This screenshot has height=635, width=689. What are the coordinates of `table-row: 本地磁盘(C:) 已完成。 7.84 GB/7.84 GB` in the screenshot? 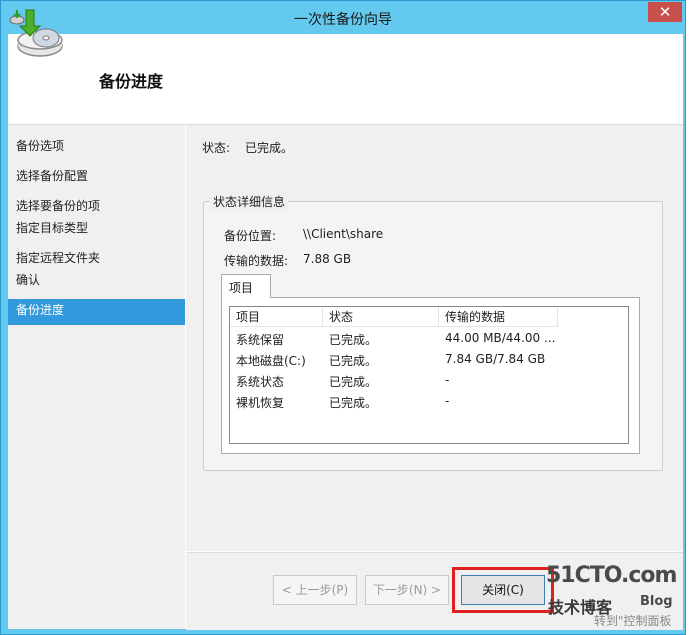 It's located at (428, 360).